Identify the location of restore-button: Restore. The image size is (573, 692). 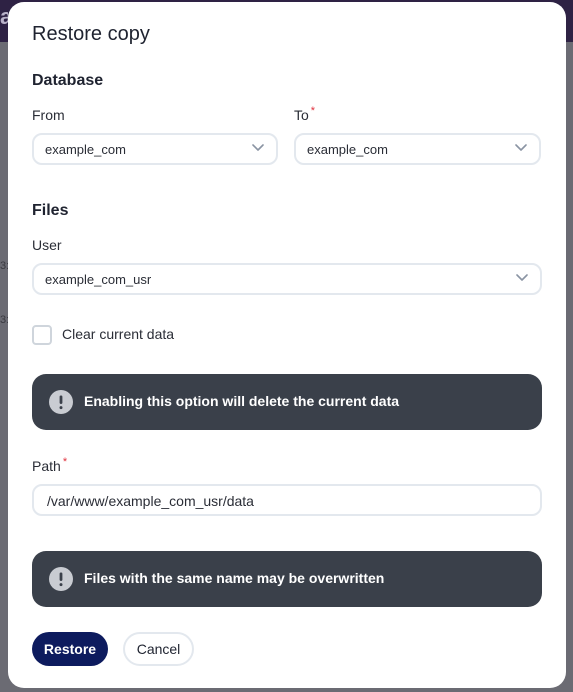
(70, 649).